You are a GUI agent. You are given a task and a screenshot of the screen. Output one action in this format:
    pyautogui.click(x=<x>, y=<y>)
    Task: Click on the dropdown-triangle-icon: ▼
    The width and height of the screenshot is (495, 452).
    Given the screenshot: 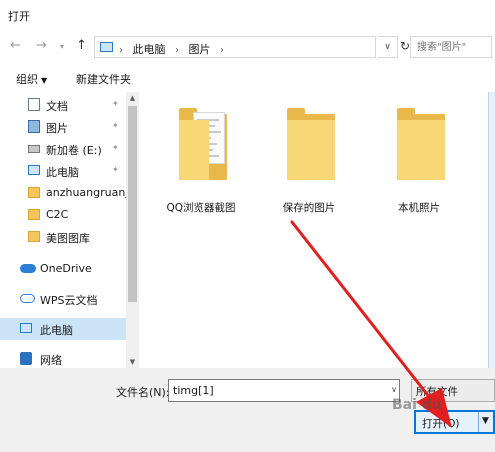 What is the action you would take?
    pyautogui.click(x=485, y=421)
    